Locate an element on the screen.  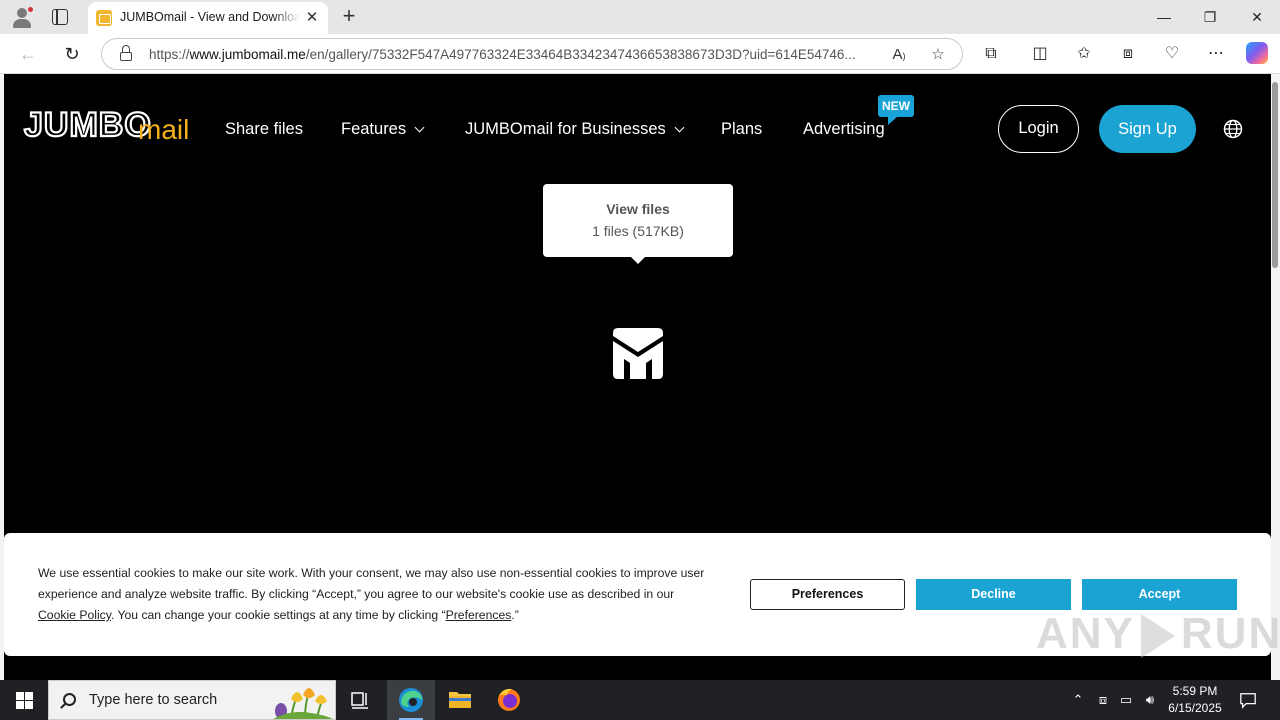
anyrun-watermark: ANY RUN is located at coordinates (1158, 634).